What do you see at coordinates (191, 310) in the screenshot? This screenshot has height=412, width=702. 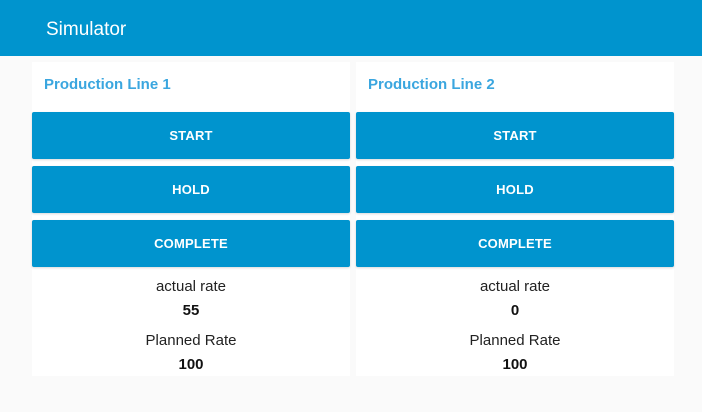 I see `actual-rate-value: 55` at bounding box center [191, 310].